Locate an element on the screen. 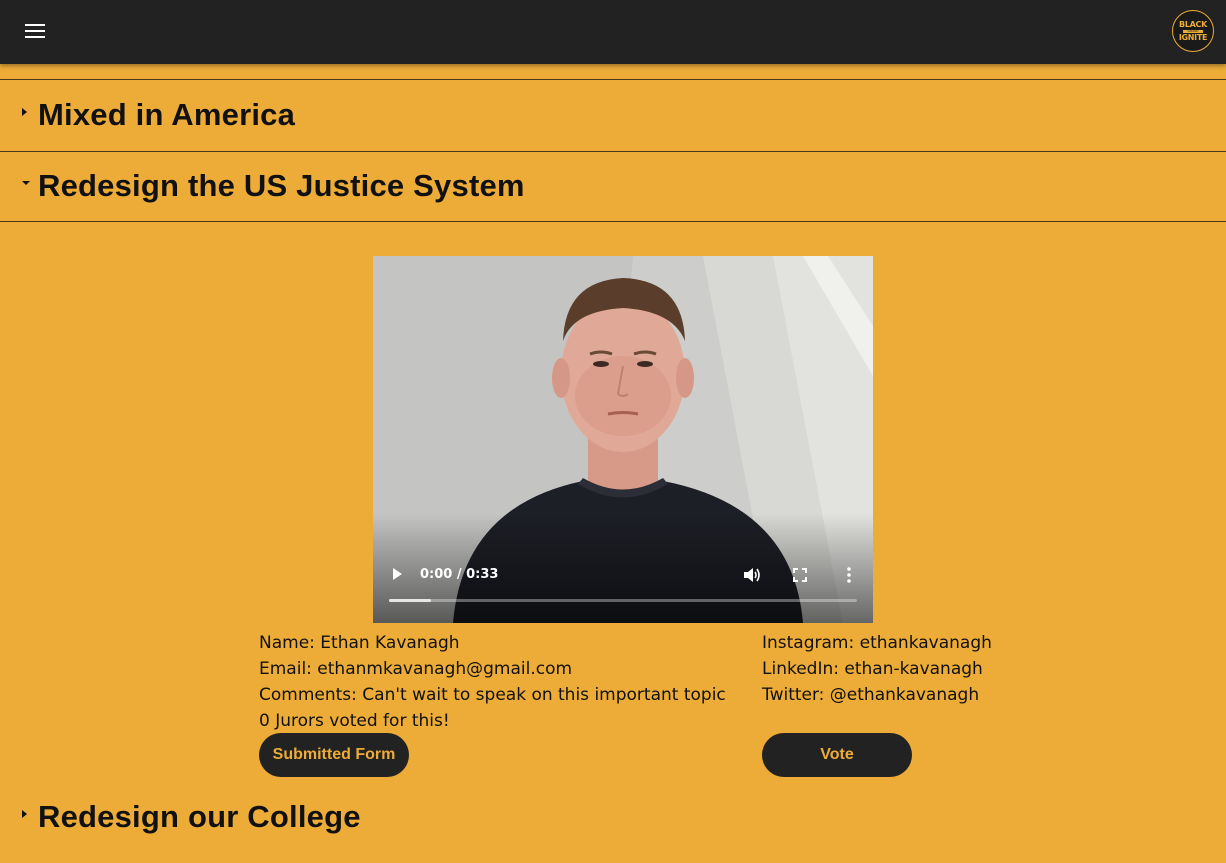 The image size is (1226, 863). top-app-bar: BLACK GRAND IGNITE is located at coordinates (613, 32).